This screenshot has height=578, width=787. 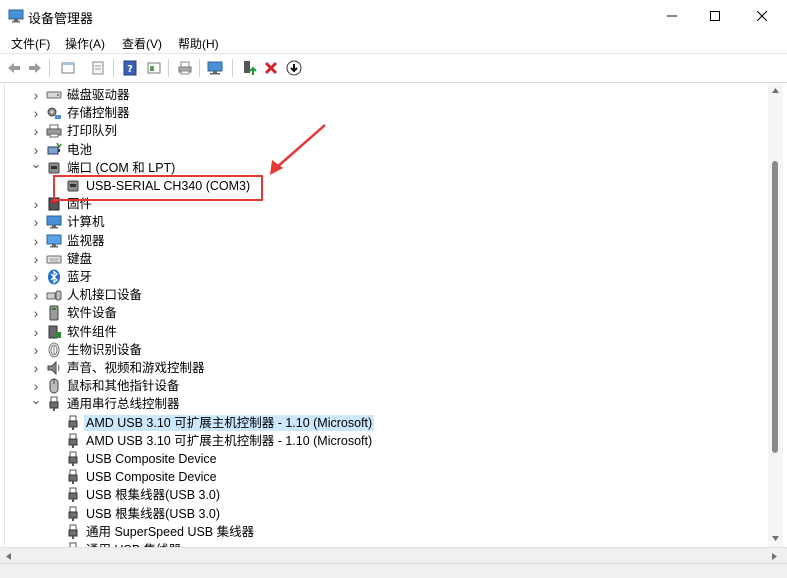 What do you see at coordinates (393, 16) in the screenshot?
I see `title-bar: 设备管理器` at bounding box center [393, 16].